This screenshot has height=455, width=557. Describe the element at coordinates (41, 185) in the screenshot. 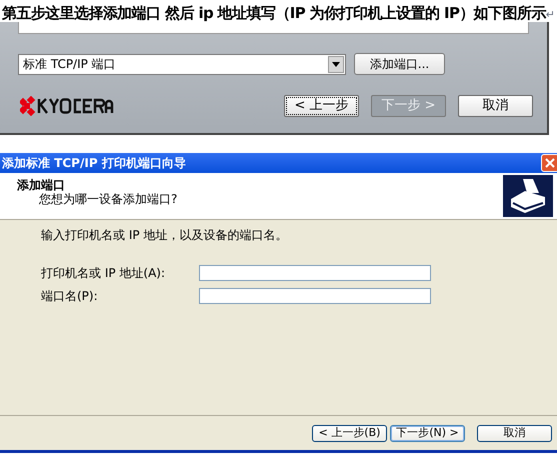

I see `header-title: 添加端口` at that location.